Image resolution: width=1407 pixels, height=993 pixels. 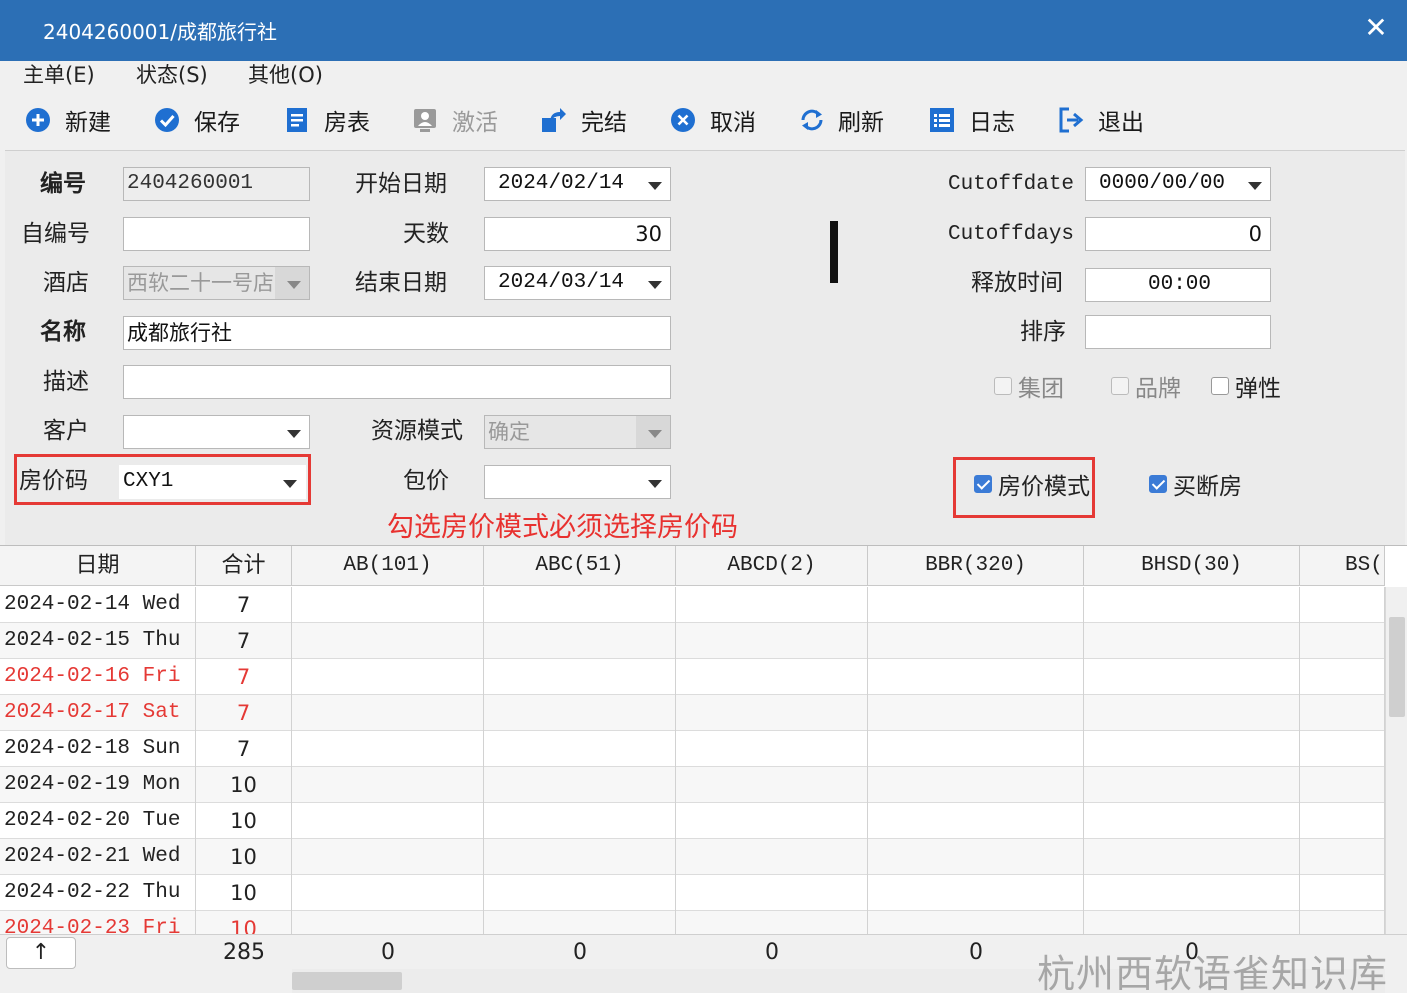 I want to click on activate-button: 激活, so click(x=455, y=120).